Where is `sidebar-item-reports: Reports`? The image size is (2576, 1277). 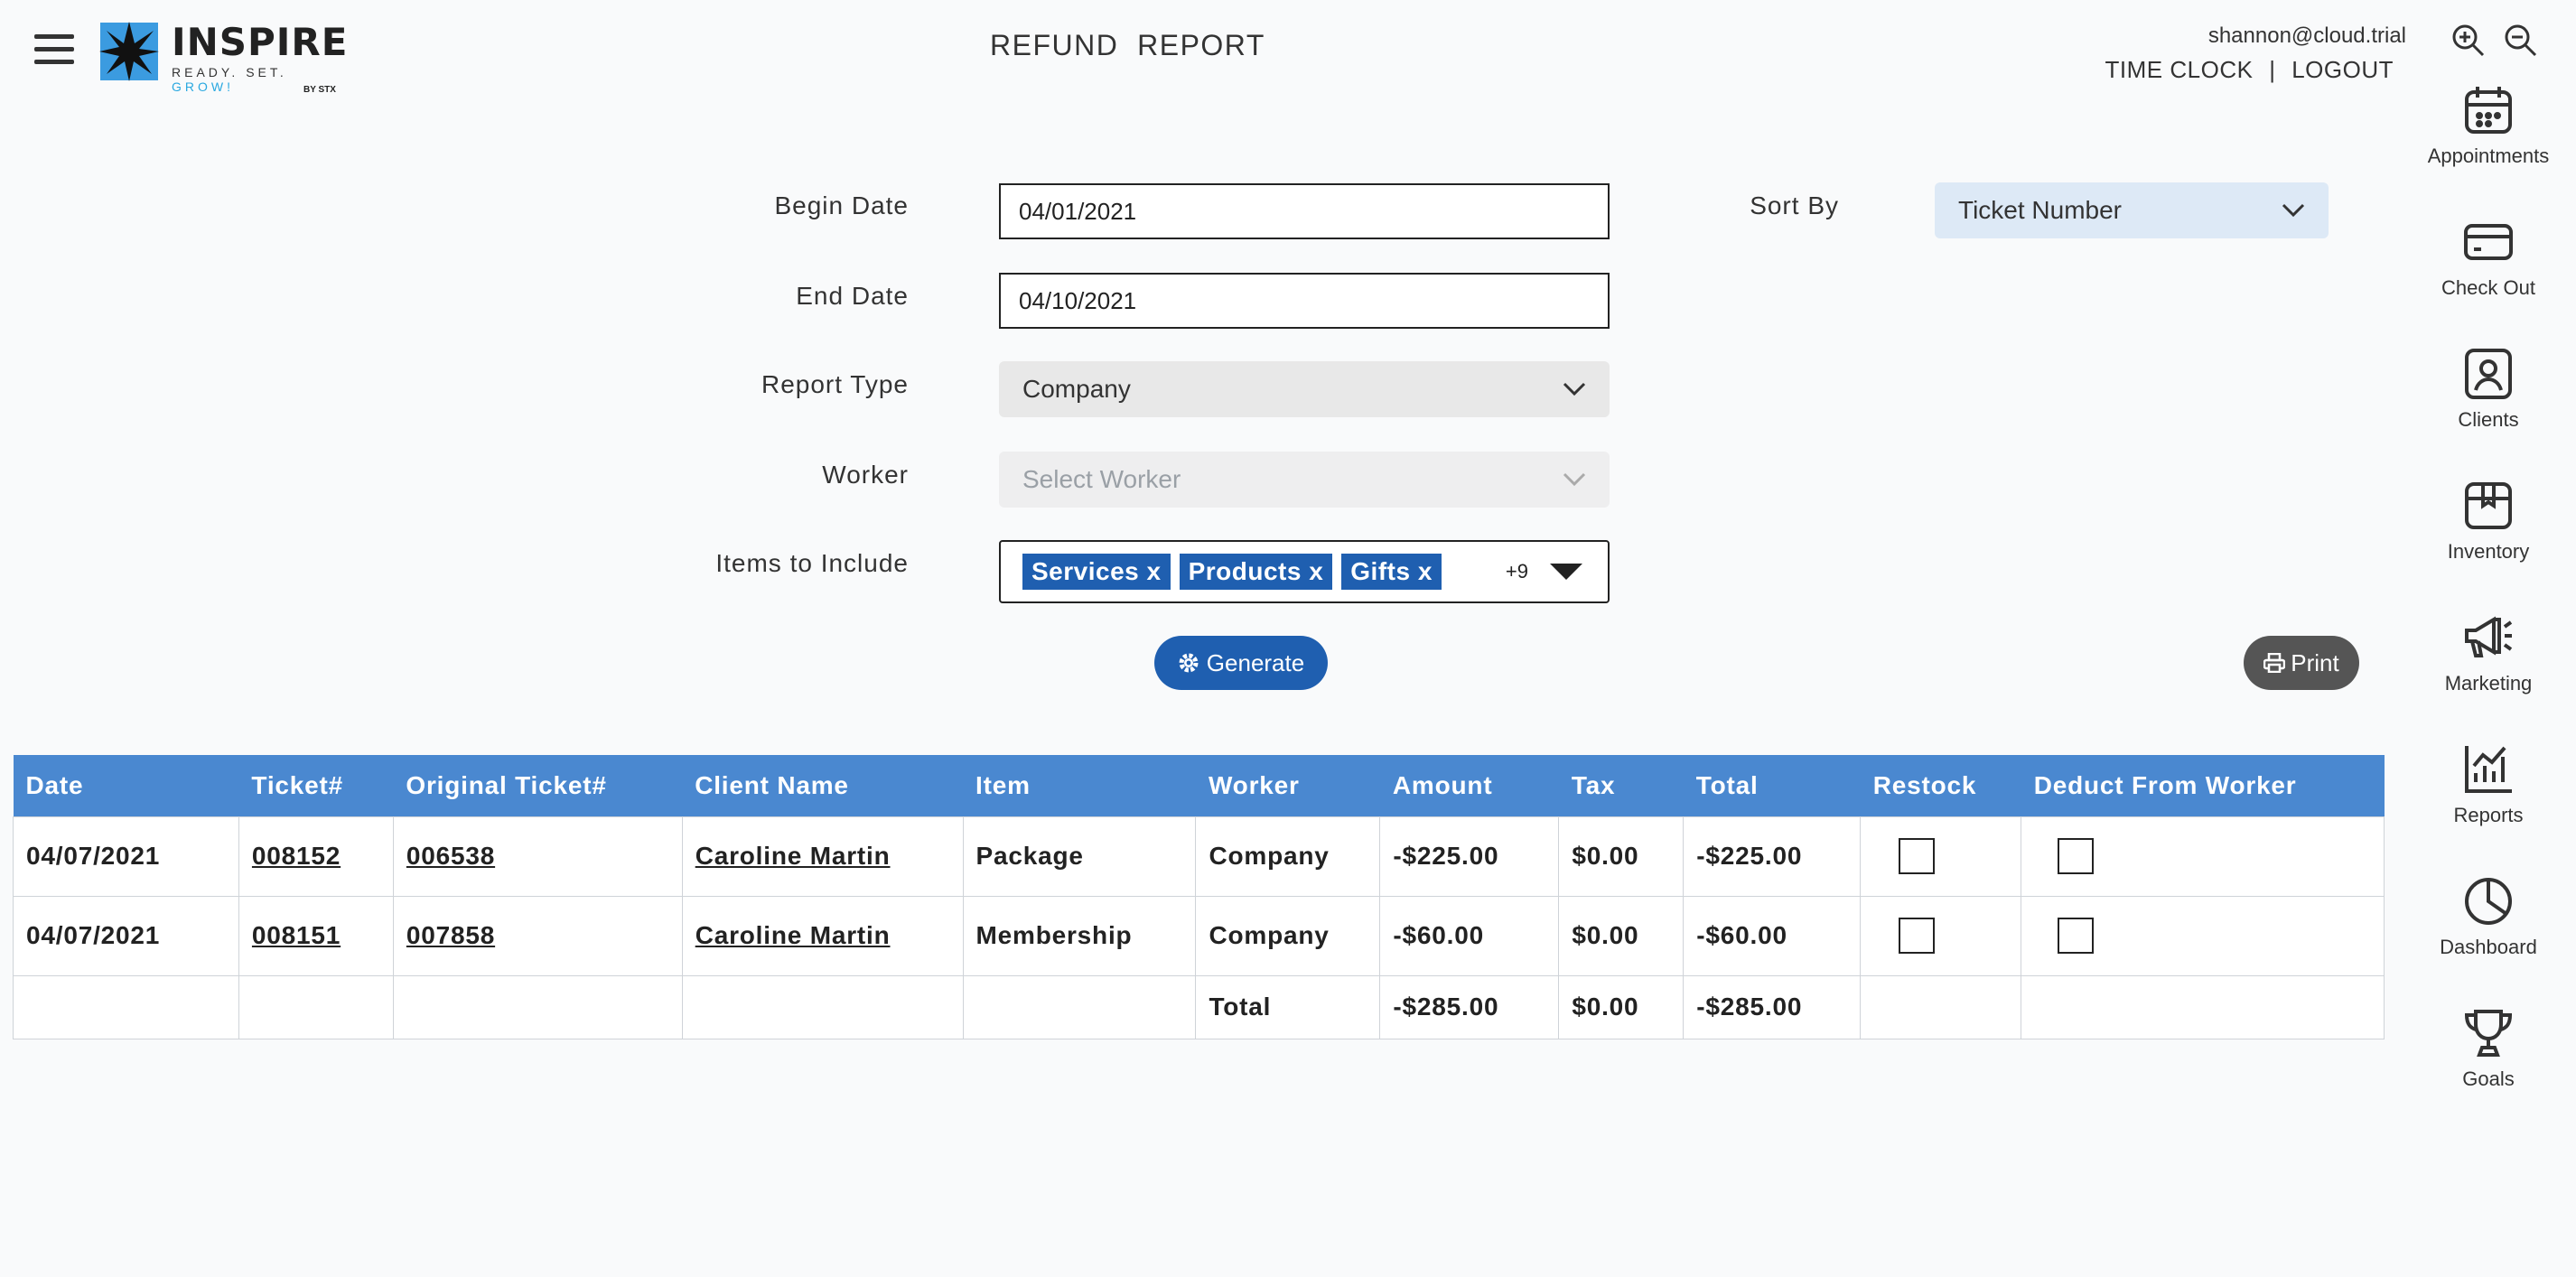
sidebar-item-reports: Reports is located at coordinates (2488, 797).